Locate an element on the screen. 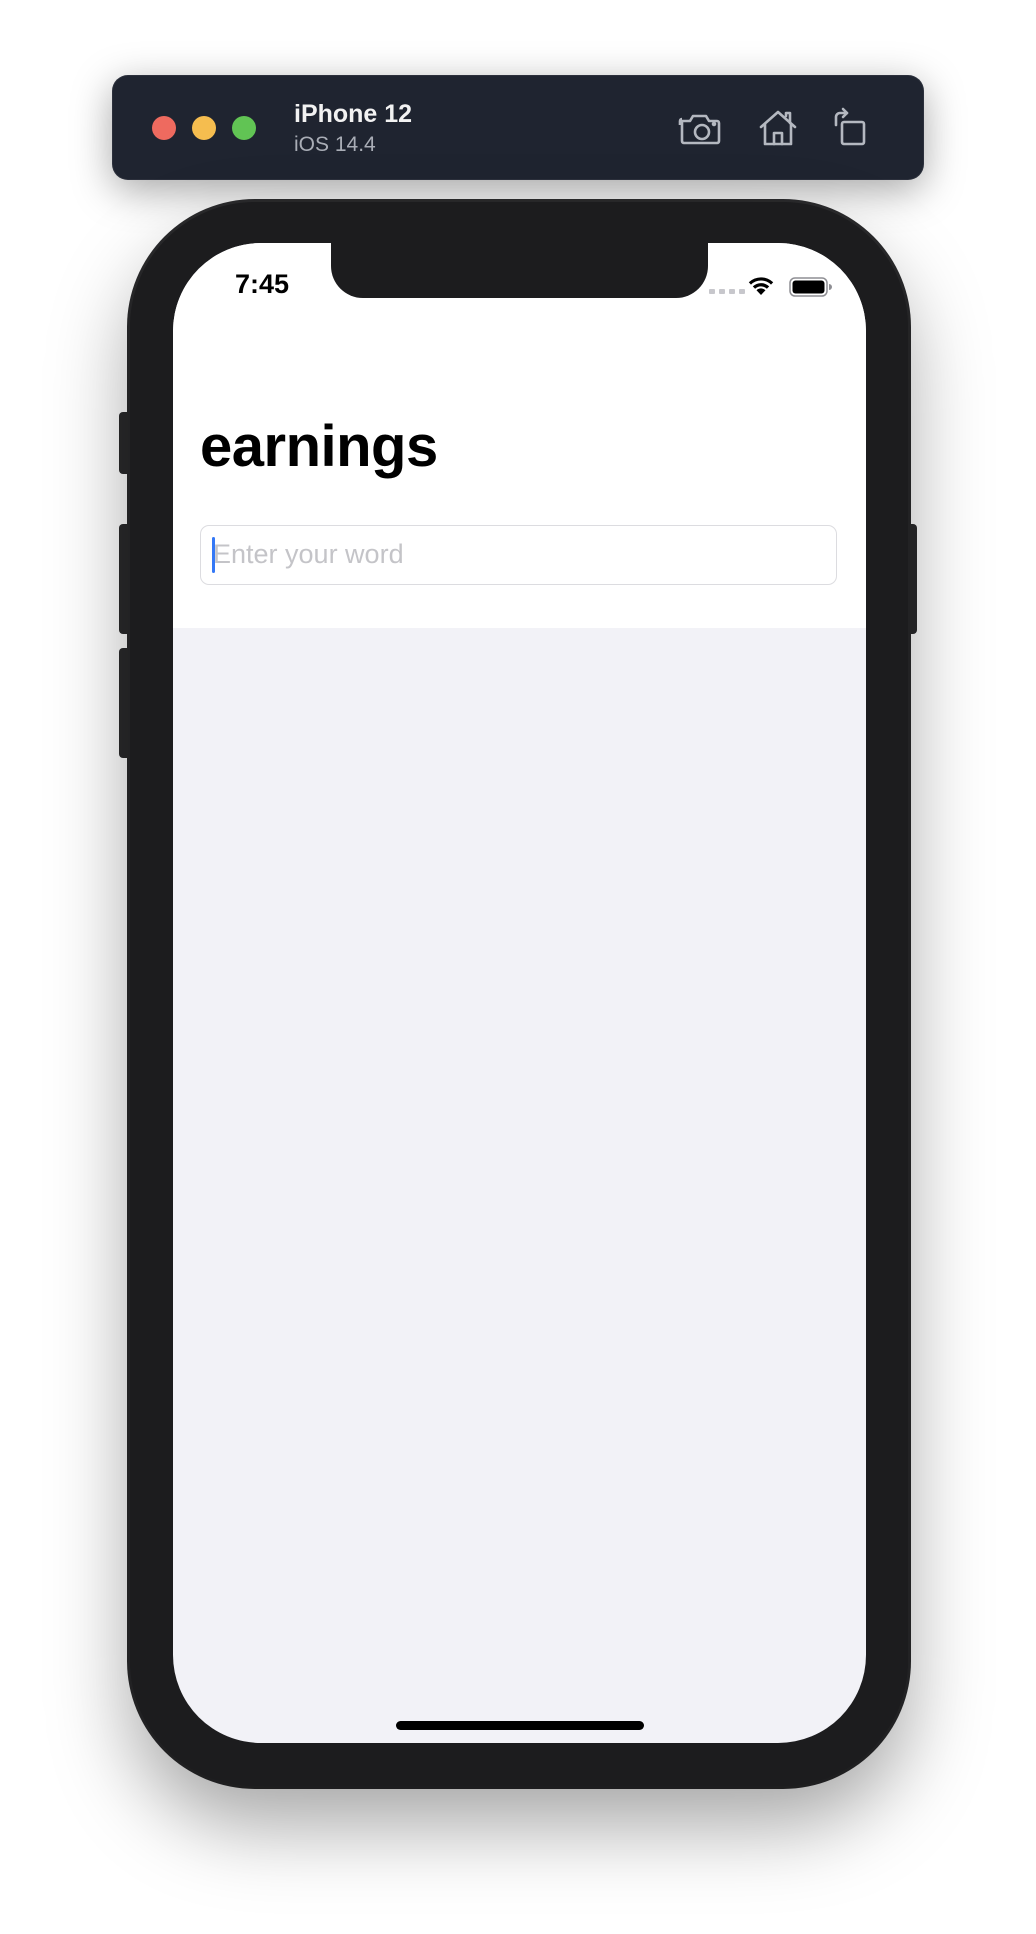 The image size is (1036, 1934). notch is located at coordinates (519, 270).